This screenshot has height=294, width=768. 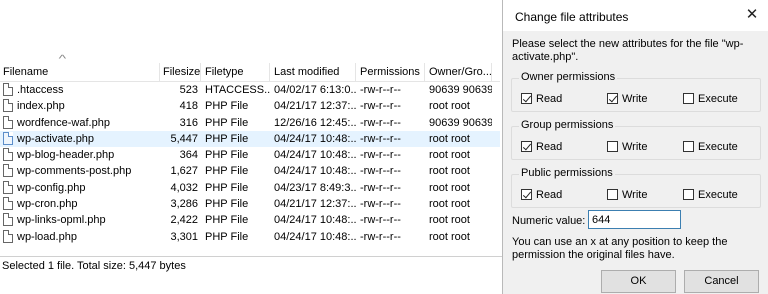 What do you see at coordinates (47, 204) in the screenshot?
I see `filename-cell: wp-cron.php` at bounding box center [47, 204].